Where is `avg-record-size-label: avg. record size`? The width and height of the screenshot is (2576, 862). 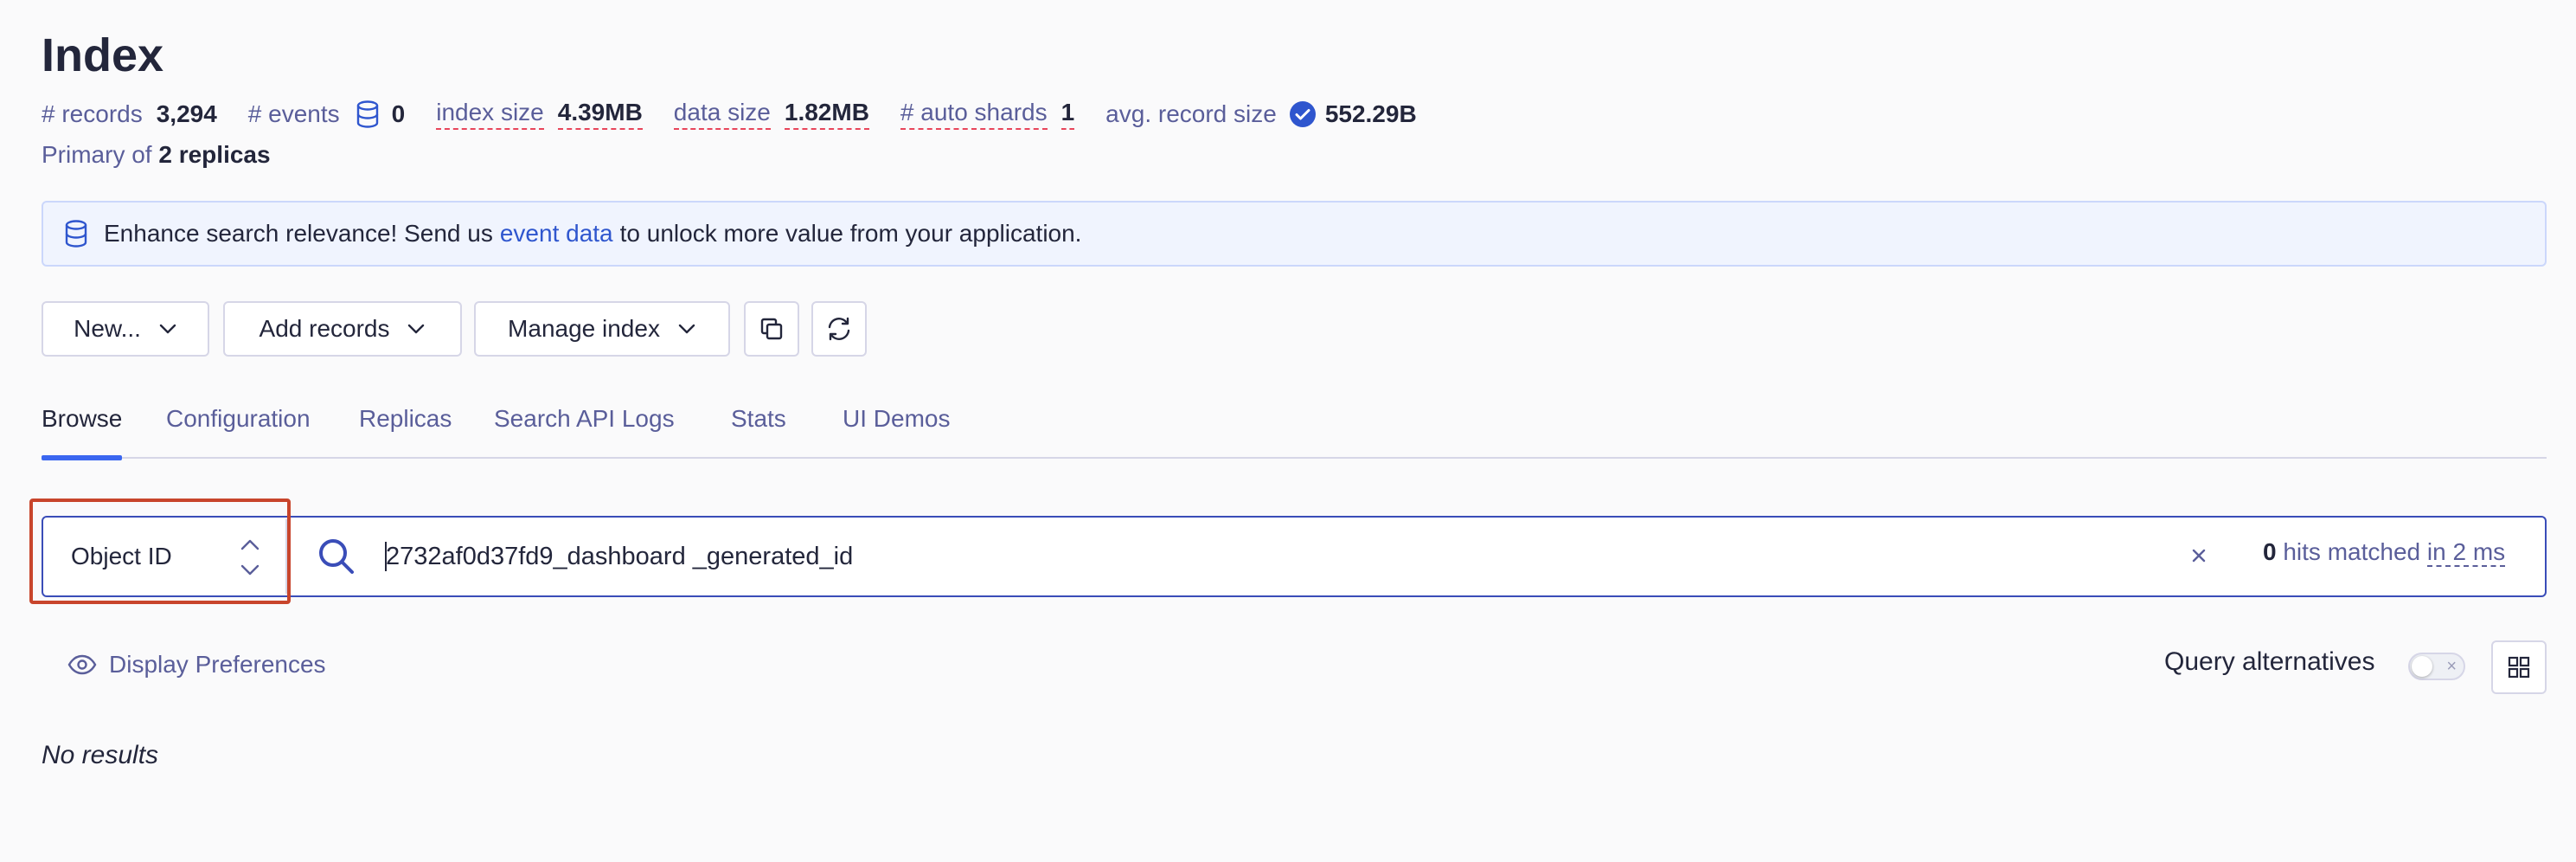
avg-record-size-label: avg. record size is located at coordinates (1191, 114).